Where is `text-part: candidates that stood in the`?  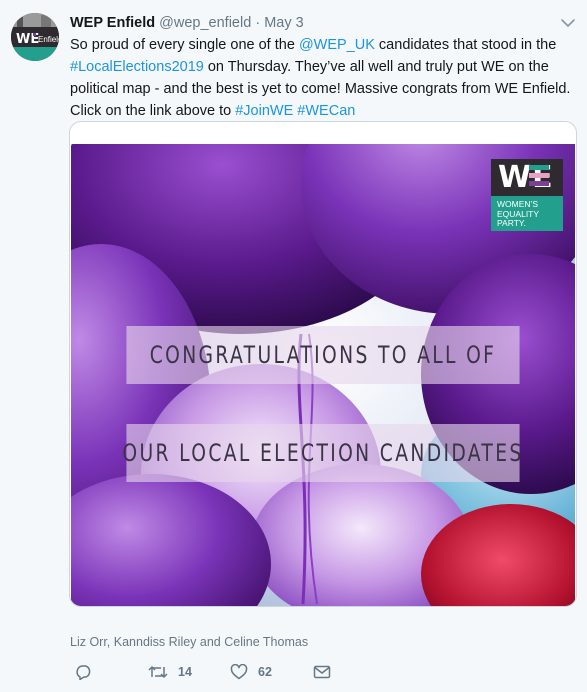
text-part: candidates that stood in the is located at coordinates (465, 45).